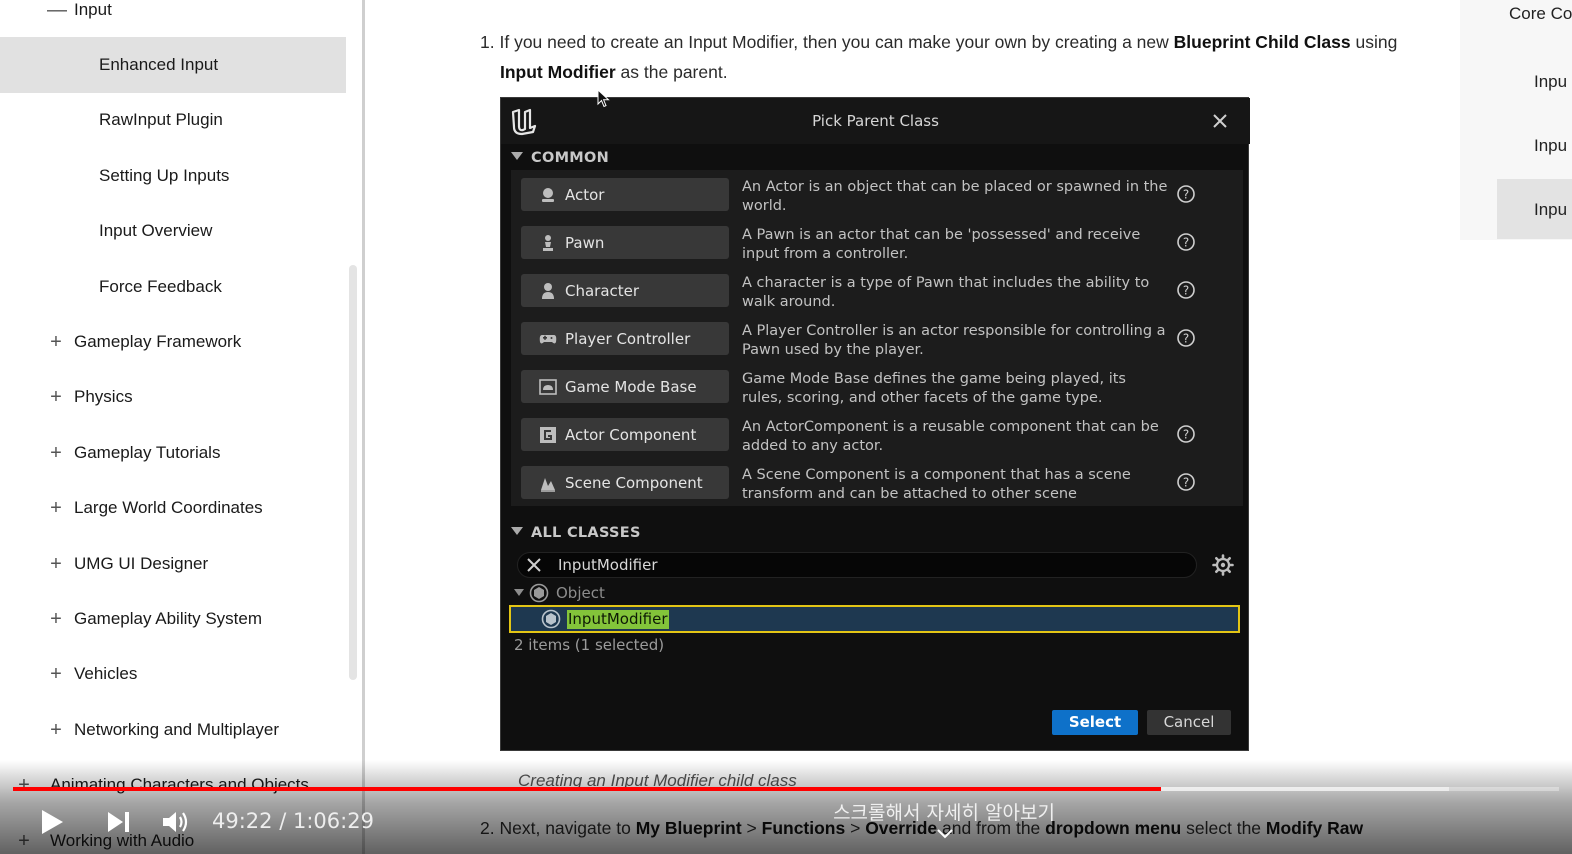 The image size is (1572, 854). I want to click on sidebar-item-enhanced-input: Enhanced Input, so click(173, 65).